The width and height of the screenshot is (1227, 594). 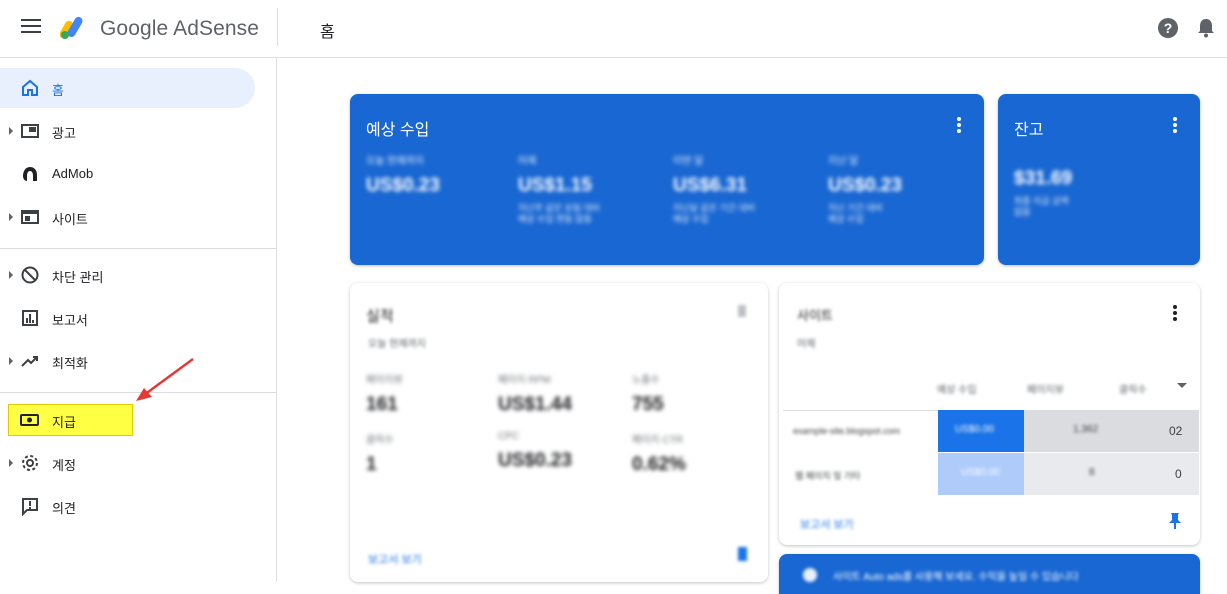 I want to click on earnings-metric-today: 오늘 현재까지 US$0.23, so click(x=403, y=176).